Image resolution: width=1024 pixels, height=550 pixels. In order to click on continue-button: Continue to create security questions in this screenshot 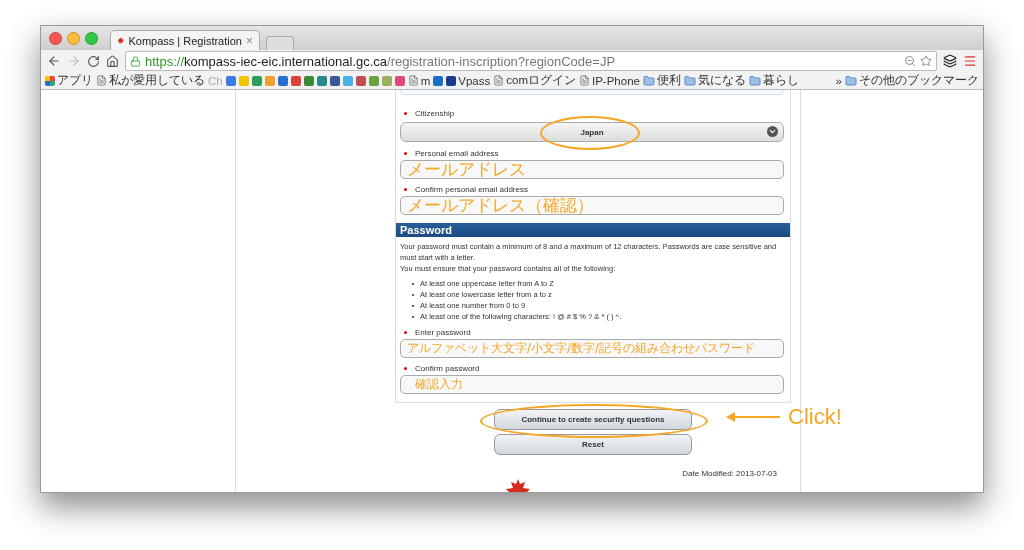, I will do `click(593, 419)`.